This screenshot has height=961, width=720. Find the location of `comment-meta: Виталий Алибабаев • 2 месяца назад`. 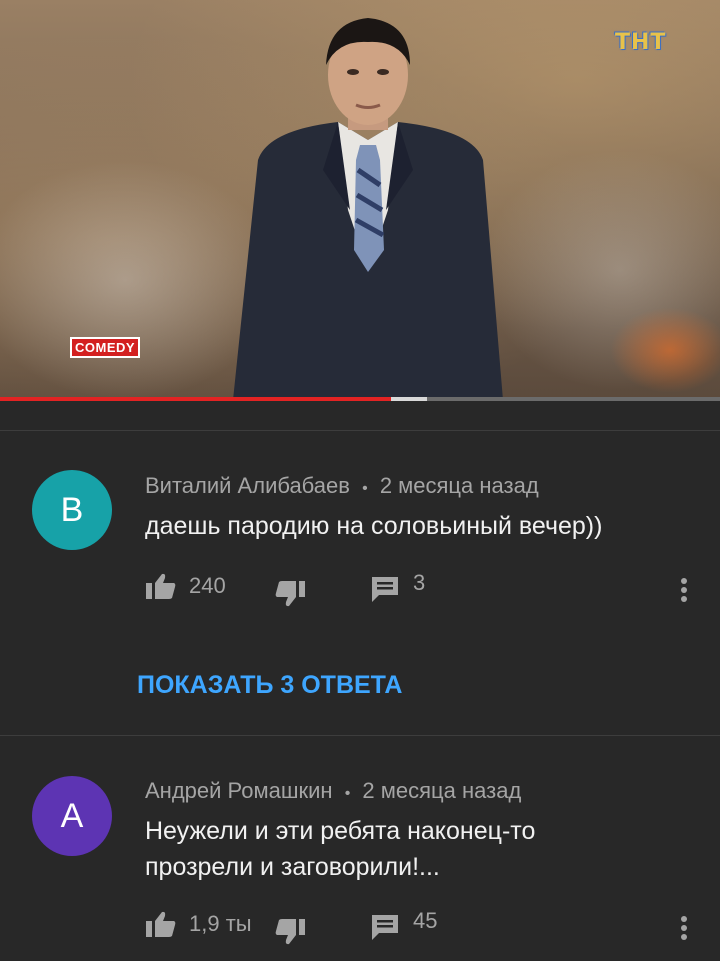

comment-meta: Виталий Алибабаев • 2 месяца назад is located at coordinates (342, 486).